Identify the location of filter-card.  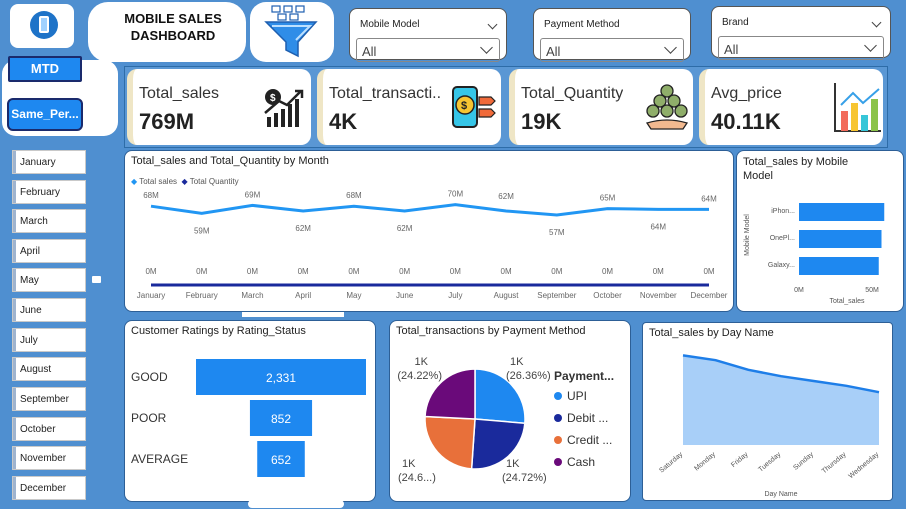
(292, 32).